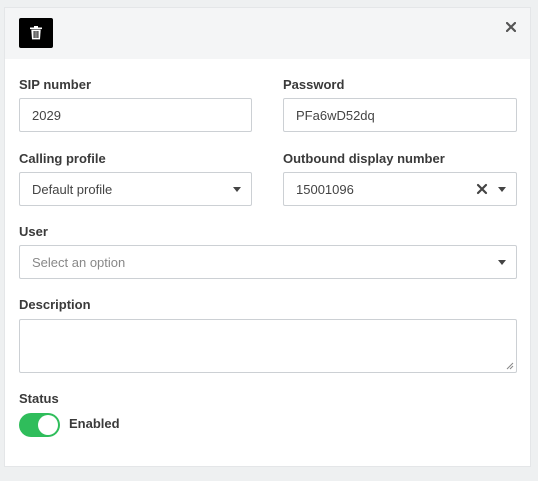 The width and height of the screenshot is (538, 481). I want to click on resize-grip-icon, so click(510, 366).